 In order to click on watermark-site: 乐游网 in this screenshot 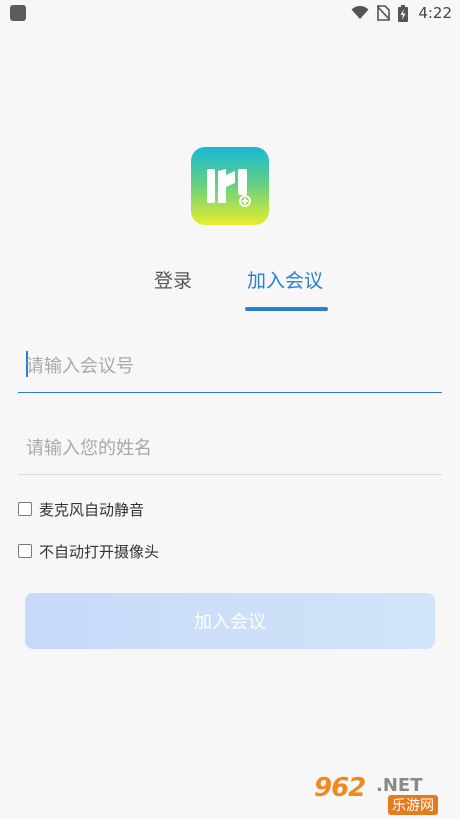, I will do `click(413, 805)`.